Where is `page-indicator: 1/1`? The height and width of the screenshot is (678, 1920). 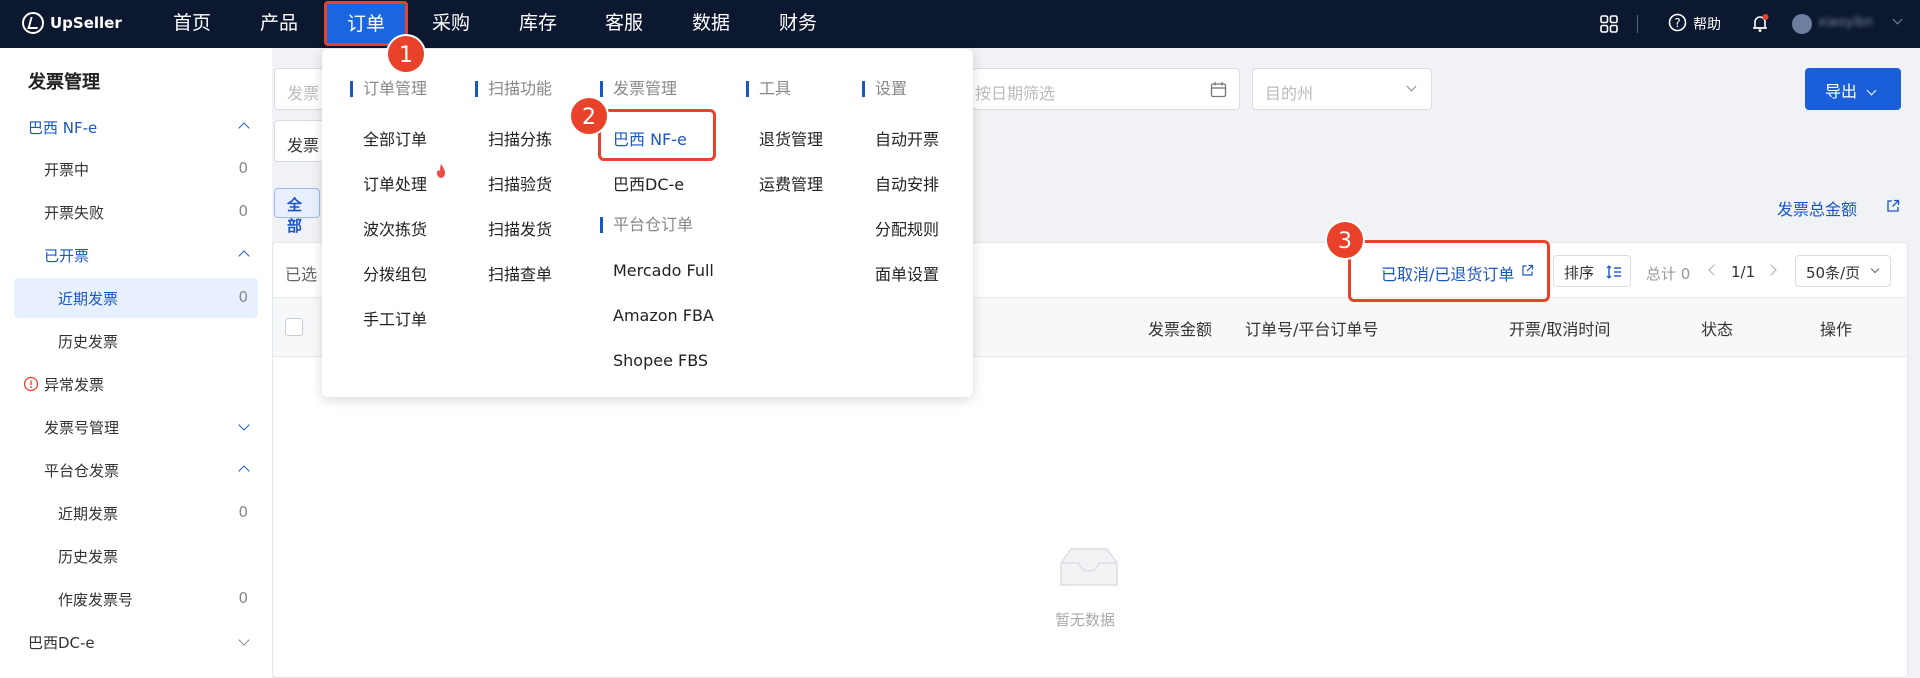
page-indicator: 1/1 is located at coordinates (1743, 272).